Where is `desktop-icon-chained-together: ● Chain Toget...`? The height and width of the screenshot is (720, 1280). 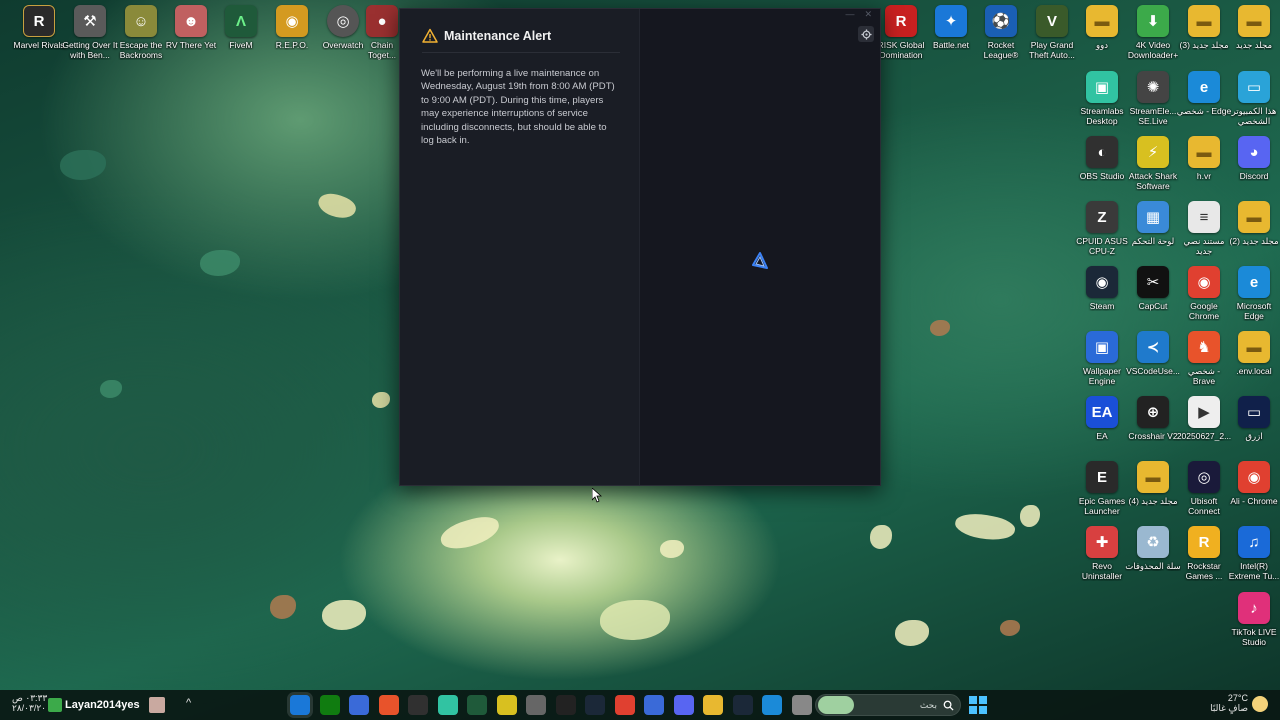
desktop-icon-chained-together: ● Chain Toget... is located at coordinates (382, 32).